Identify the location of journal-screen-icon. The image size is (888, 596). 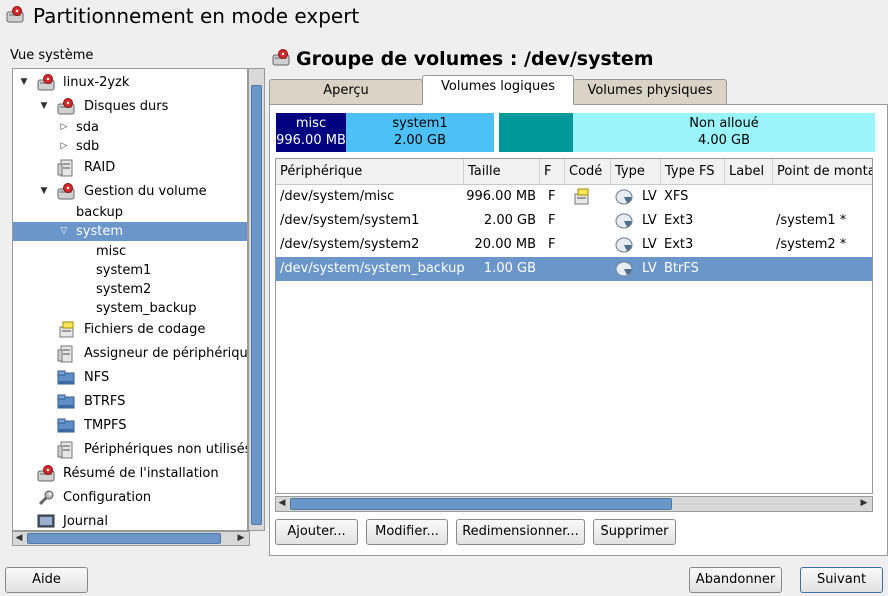
(46, 521).